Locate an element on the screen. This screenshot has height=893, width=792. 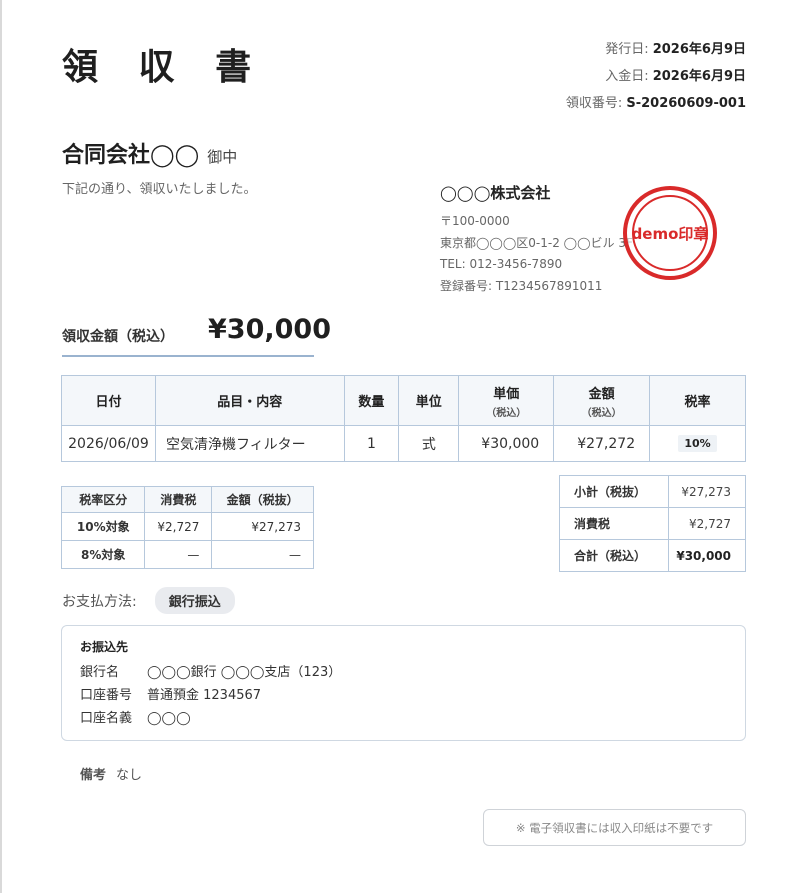
tax-category: 10%対象 is located at coordinates (103, 526).